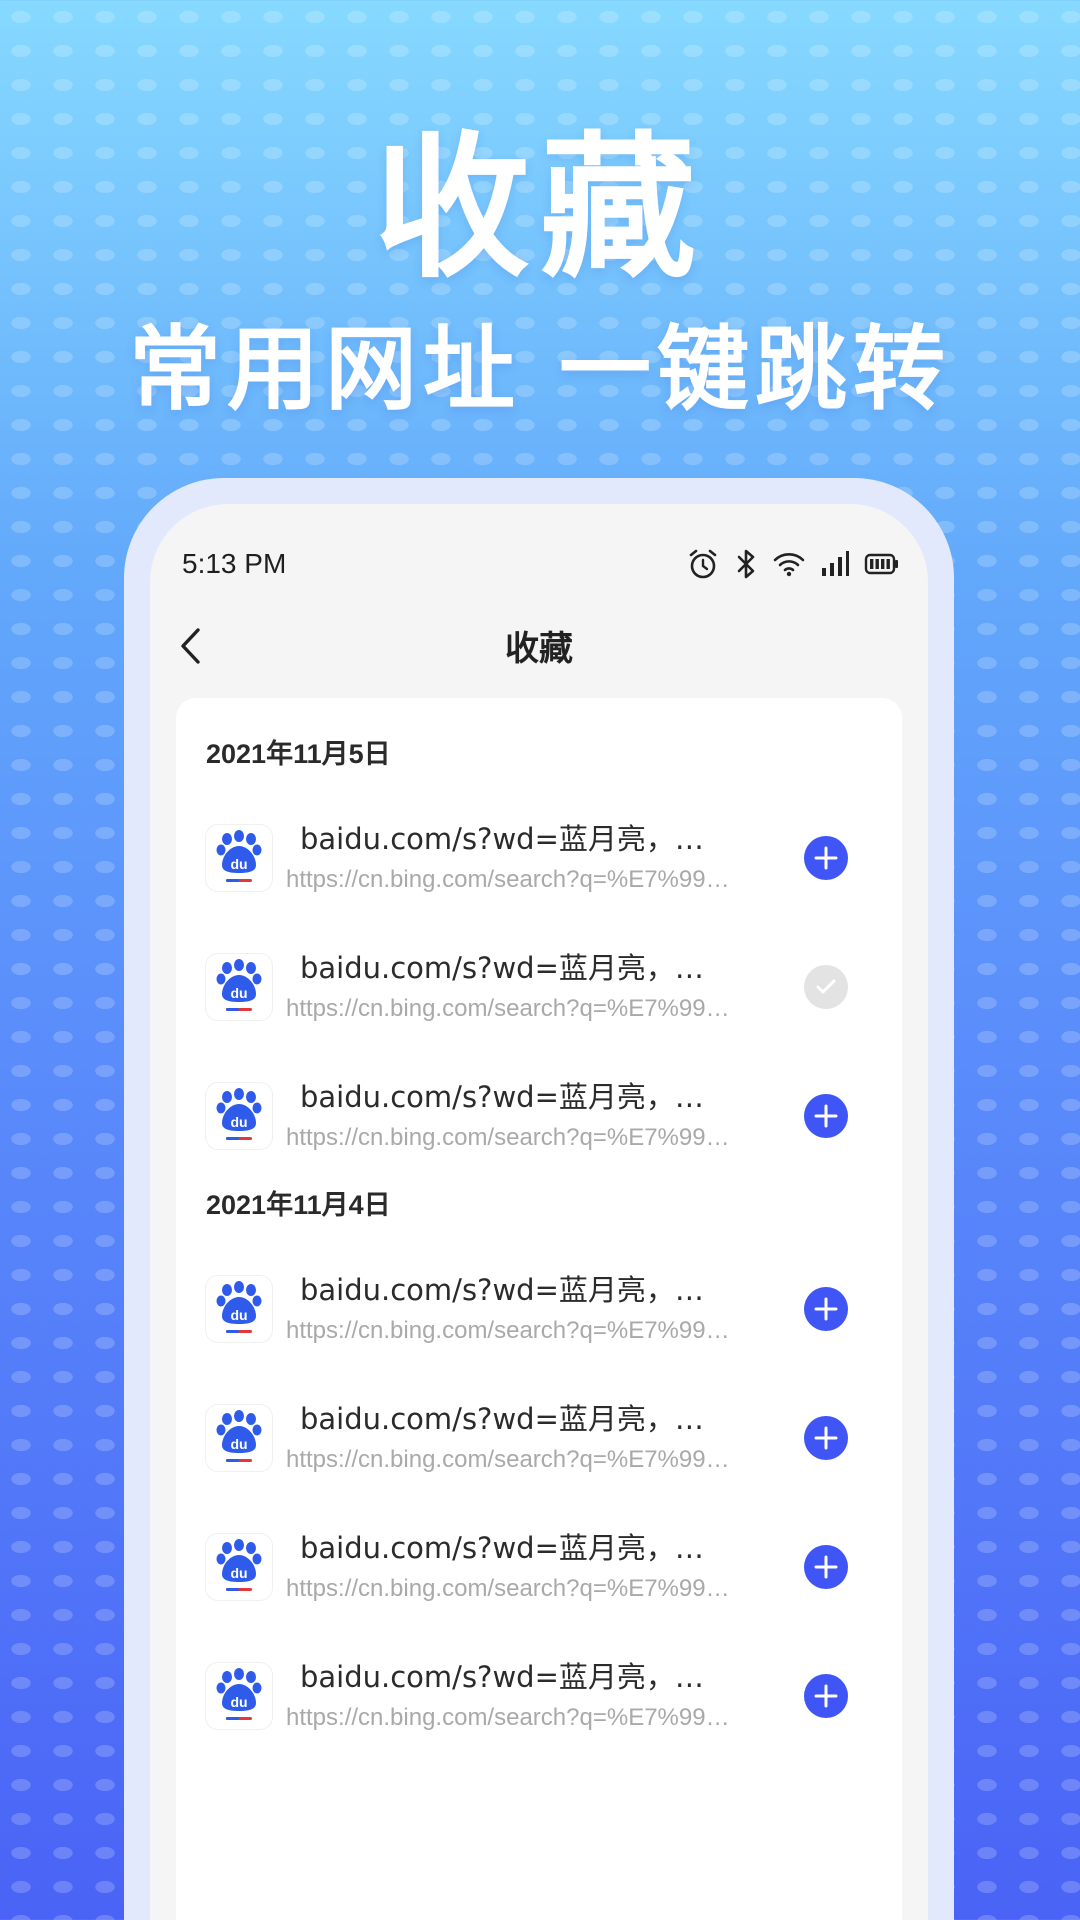 The width and height of the screenshot is (1080, 1920). I want to click on back-button, so click(198, 646).